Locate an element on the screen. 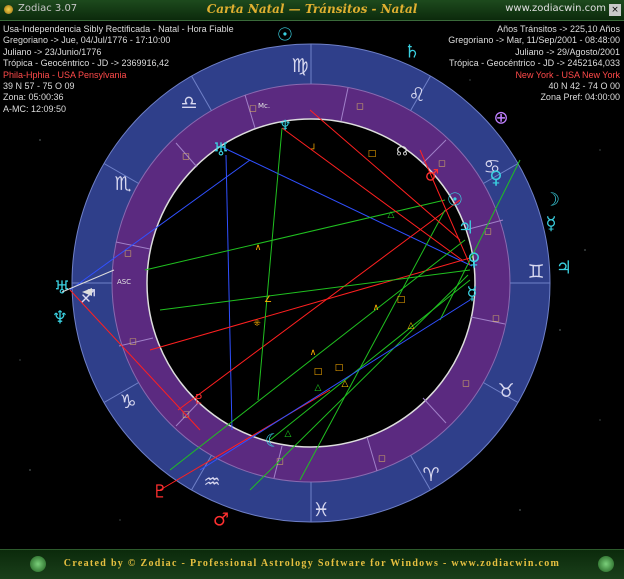  footer-logo-icon is located at coordinates (606, 564).